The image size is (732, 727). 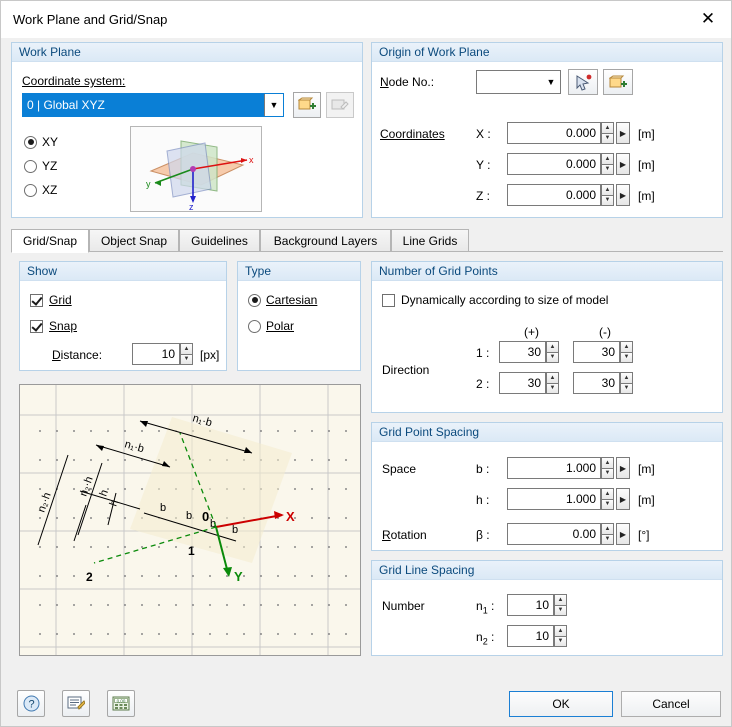 I want to click on label-axis-x: X, so click(x=290, y=516).